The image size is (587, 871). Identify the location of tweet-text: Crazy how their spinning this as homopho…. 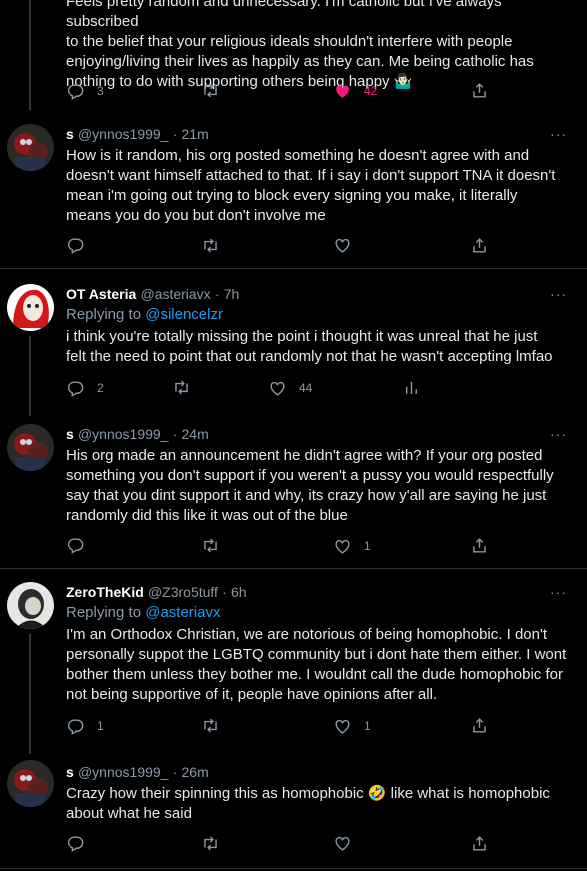
(308, 803).